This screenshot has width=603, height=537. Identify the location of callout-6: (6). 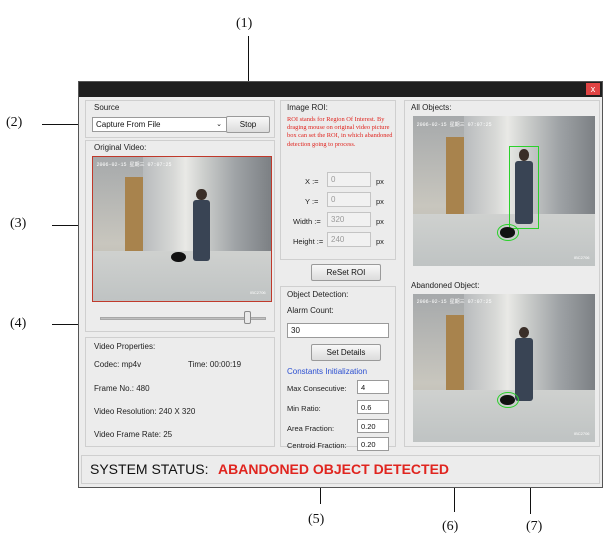
(450, 526).